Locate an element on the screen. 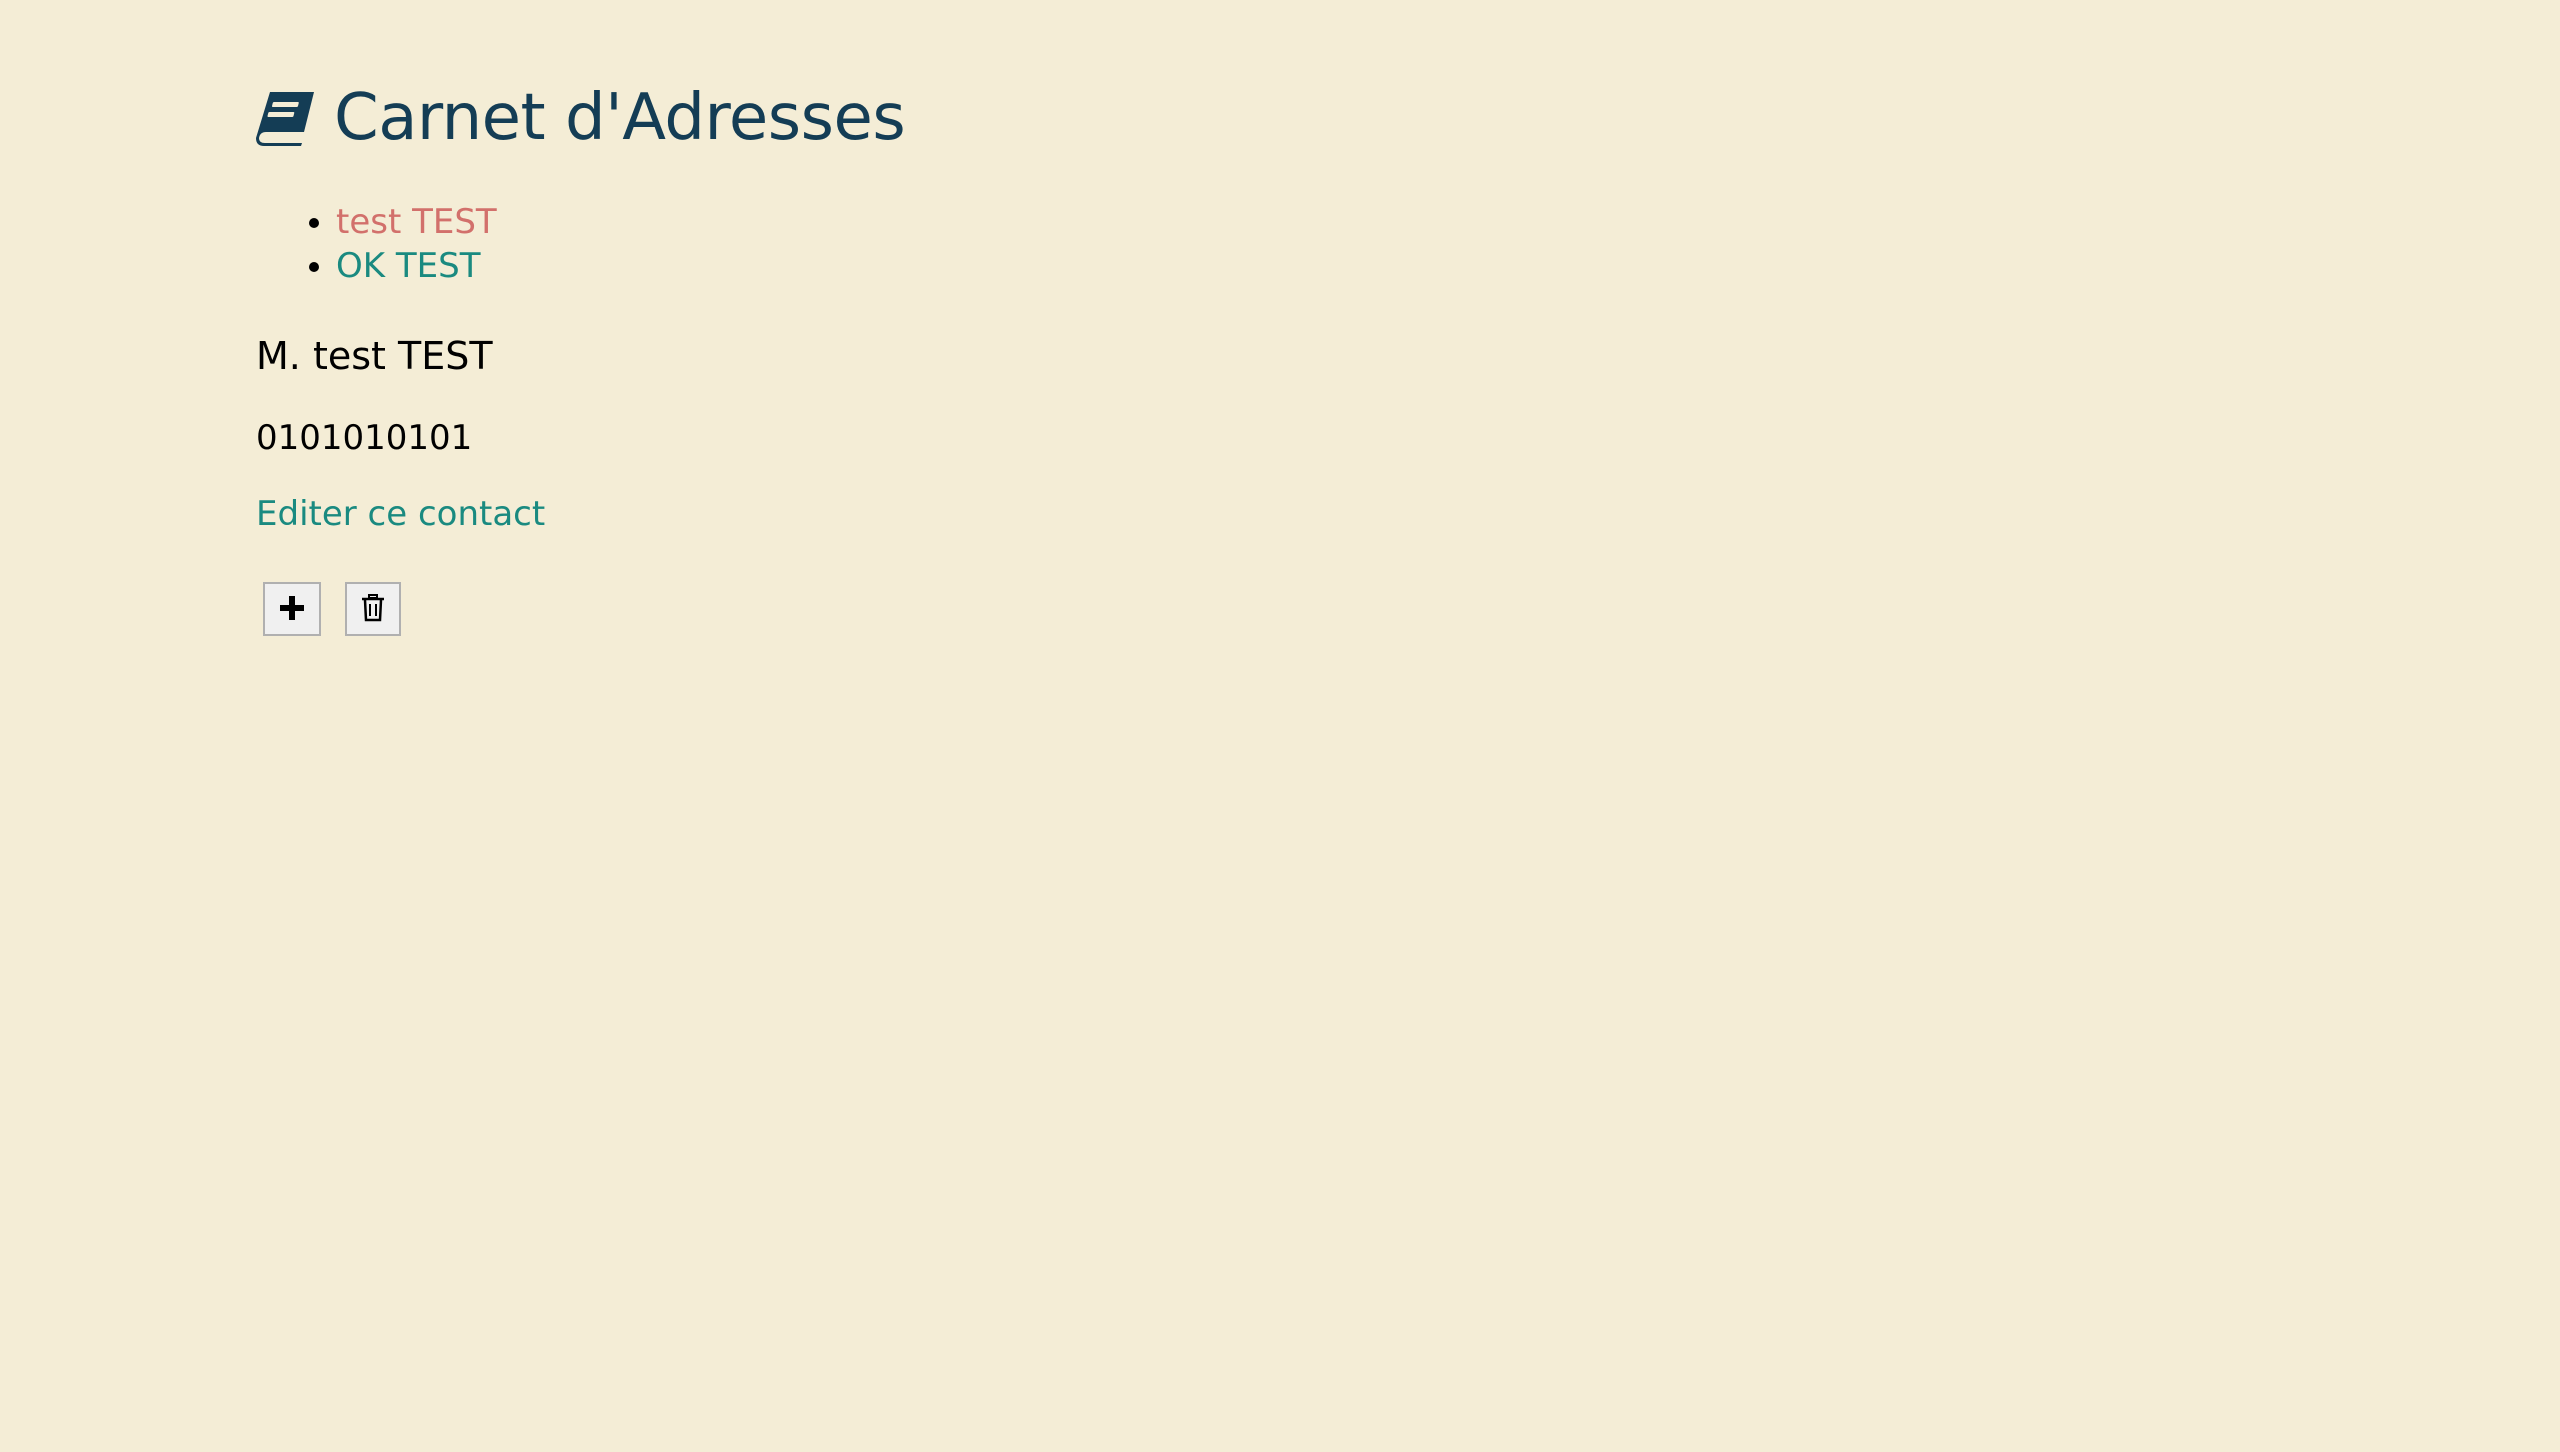 The image size is (2560, 1452). plus-icon is located at coordinates (292, 609).